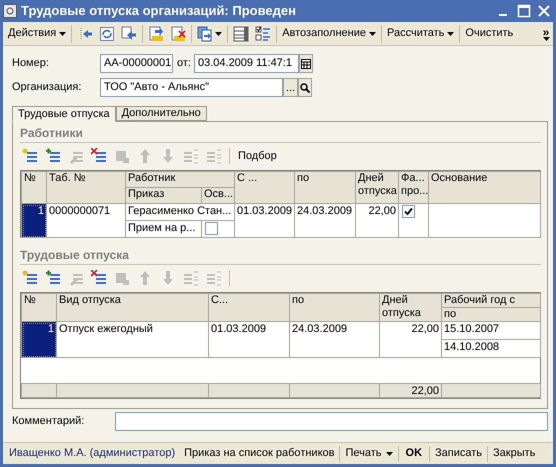  I want to click on footer-button: Приказ на список работников, so click(259, 453).